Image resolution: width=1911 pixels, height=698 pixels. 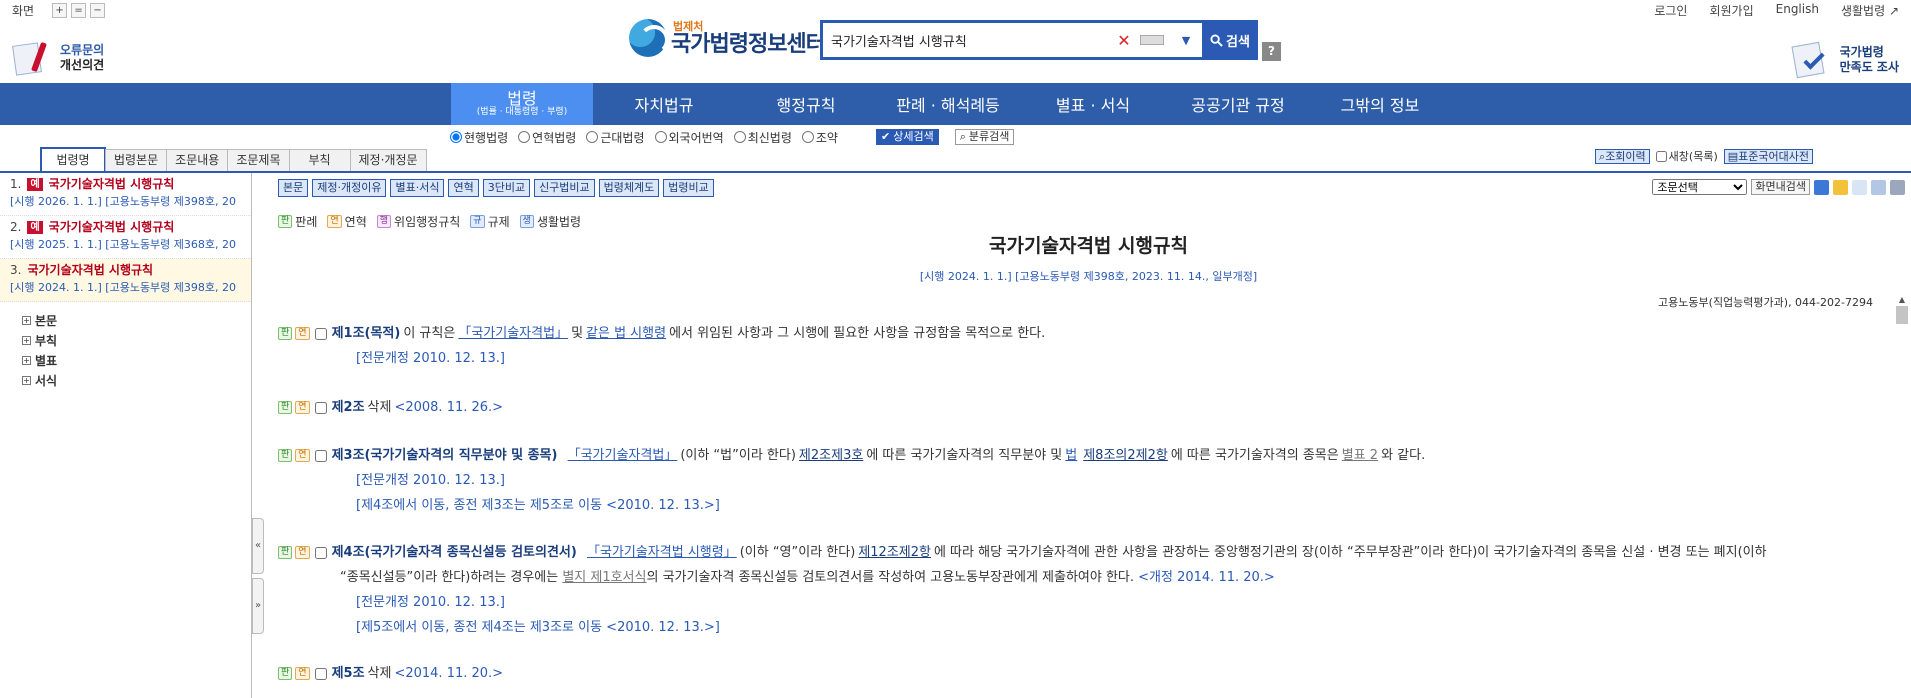 What do you see at coordinates (448, 673) in the screenshot?
I see `amendment-date: <2014. 11. 20.>` at bounding box center [448, 673].